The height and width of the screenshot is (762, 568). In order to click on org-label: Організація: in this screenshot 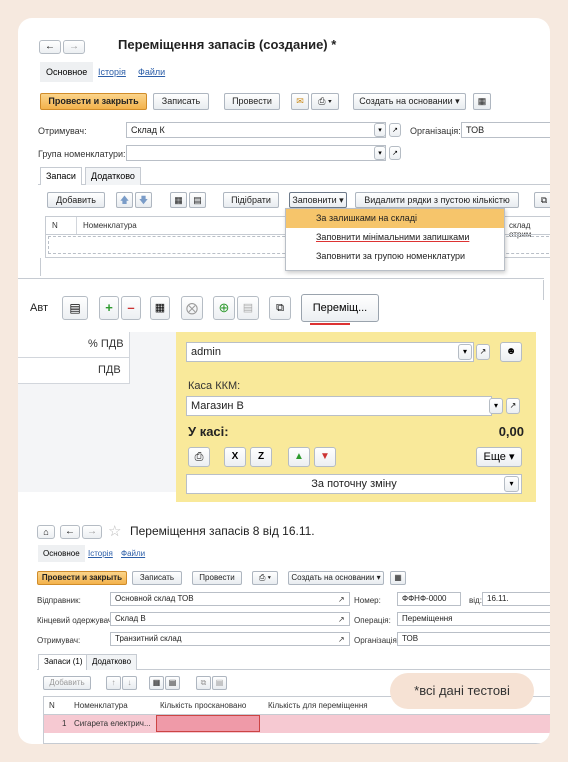, I will do `click(377, 640)`.